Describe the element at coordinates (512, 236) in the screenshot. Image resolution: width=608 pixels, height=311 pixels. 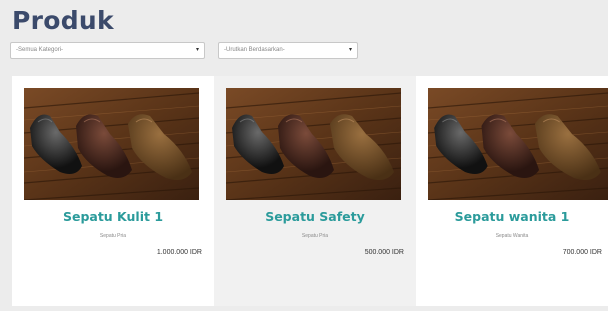
I see `product-category: Sepatu Wanita` at that location.